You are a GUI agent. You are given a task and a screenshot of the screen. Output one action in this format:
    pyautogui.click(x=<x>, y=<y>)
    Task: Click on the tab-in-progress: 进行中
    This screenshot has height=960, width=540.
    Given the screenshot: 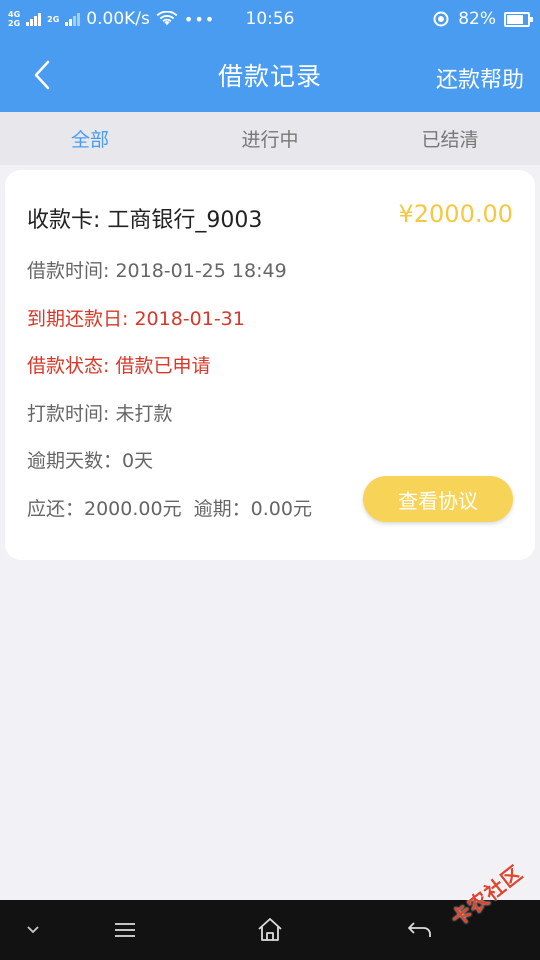 What is the action you would take?
    pyautogui.click(x=270, y=138)
    